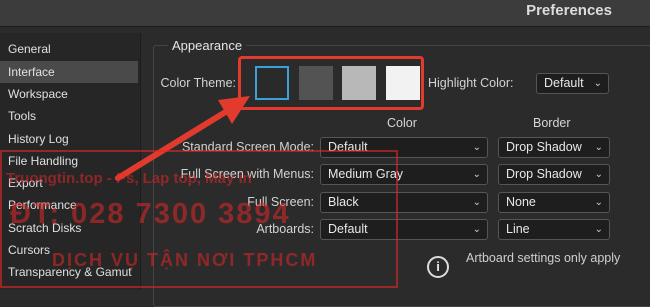 The image size is (650, 307). I want to click on standard-screen-border-dropdown: Drop Shadow ⌄, so click(554, 147).